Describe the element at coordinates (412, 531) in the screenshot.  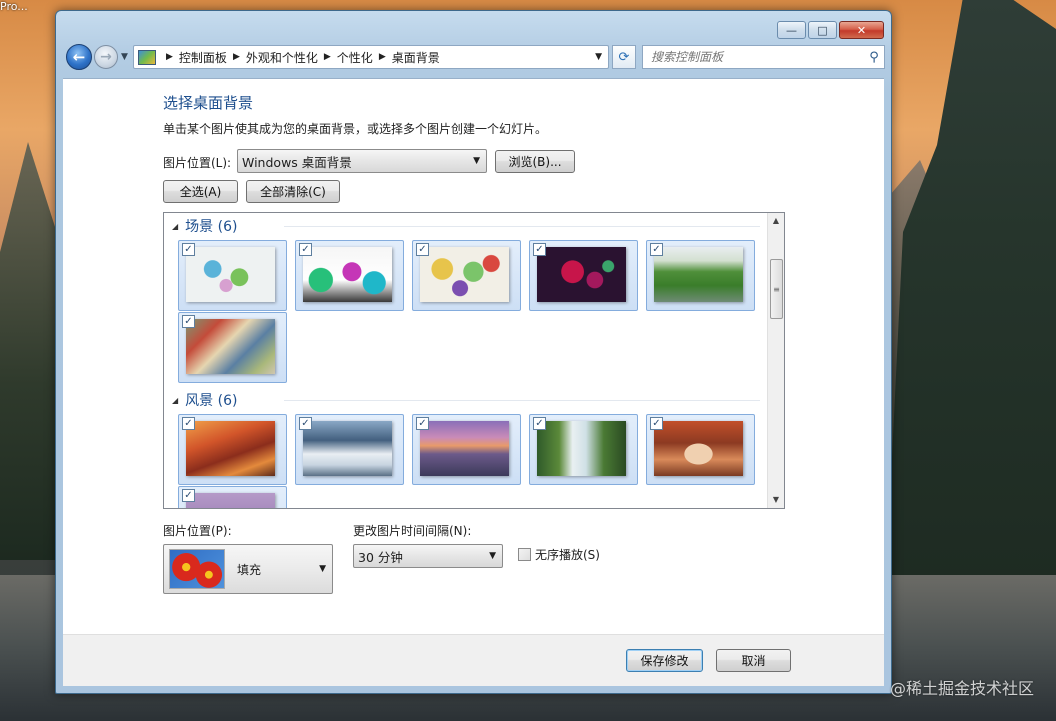
I see `interval-label: 更改图片时间间隔(N):` at that location.